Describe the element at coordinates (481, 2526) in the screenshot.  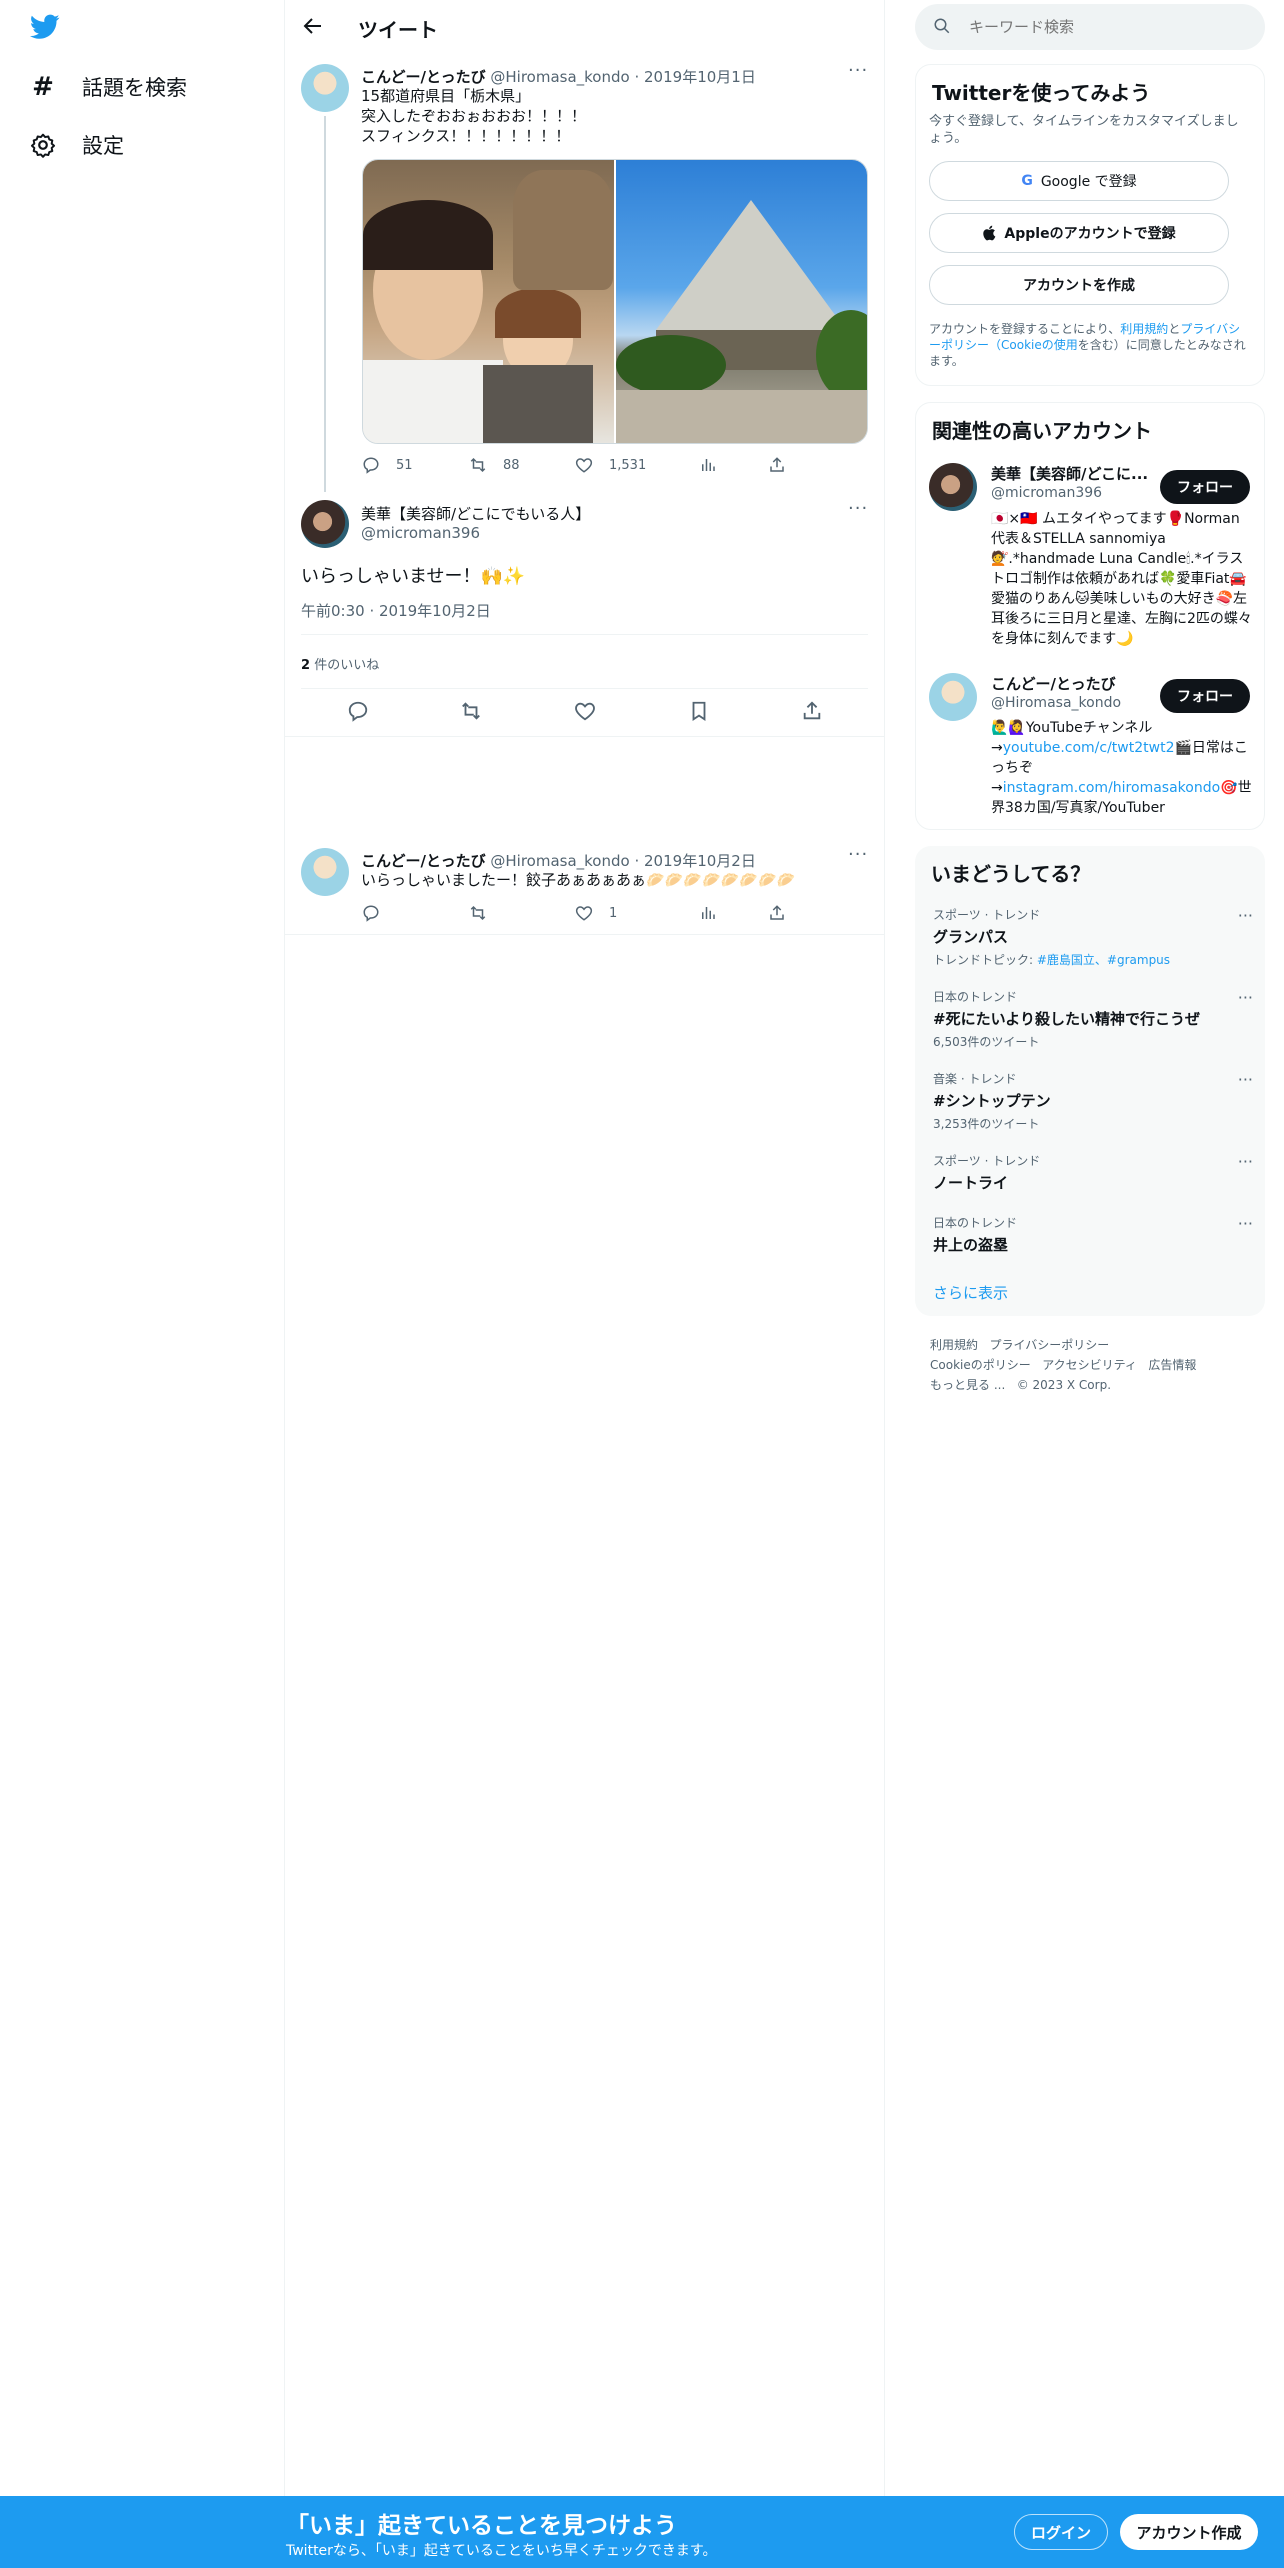
I see `bottom-bar-title: 「いま」起きていることを見つけよう` at that location.